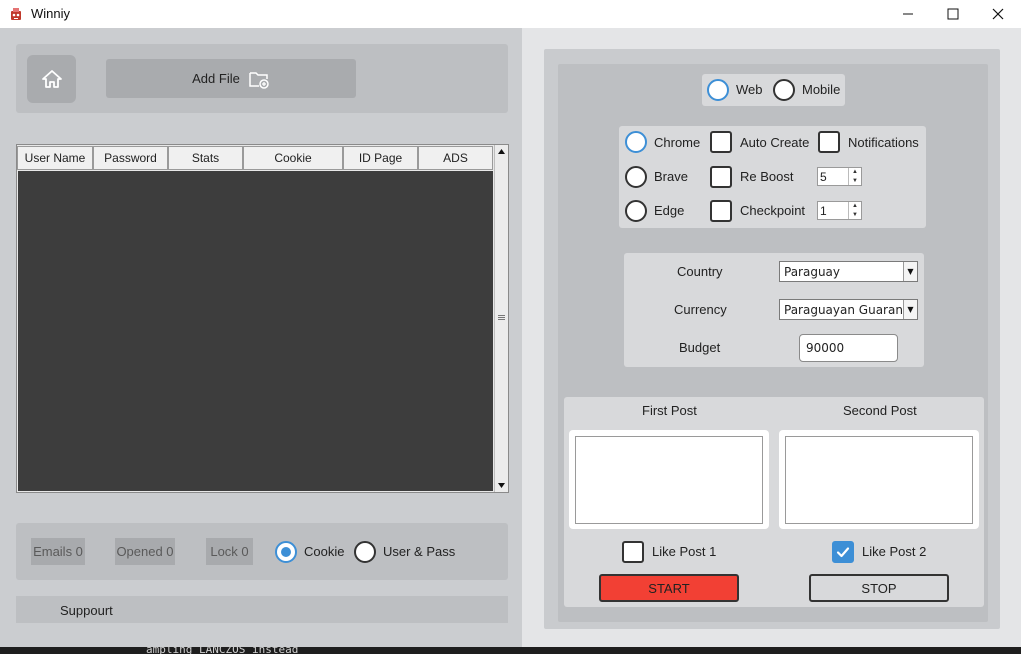 The width and height of the screenshot is (1021, 654). I want to click on minimize-icon, so click(908, 14).